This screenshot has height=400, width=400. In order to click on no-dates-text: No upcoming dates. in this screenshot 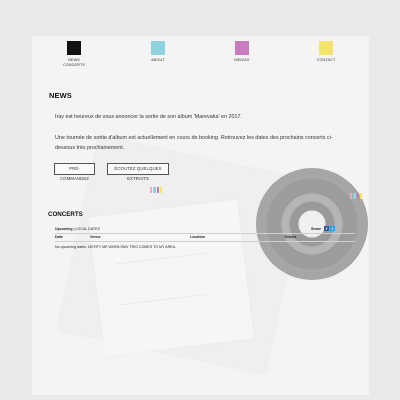, I will do `click(71, 247)`.